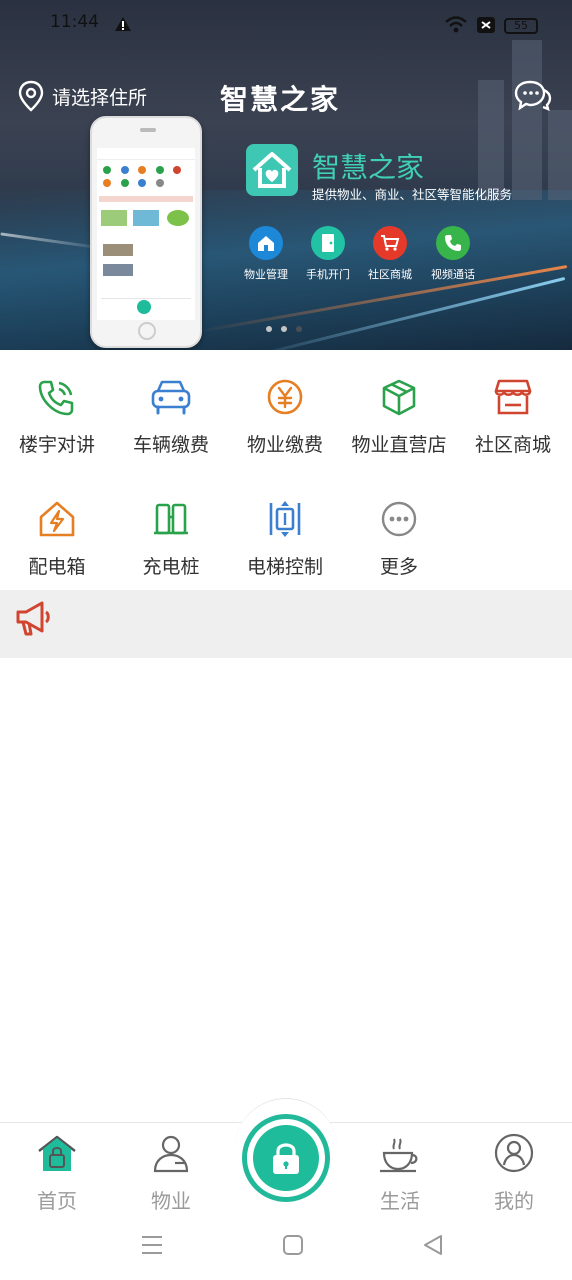 Image resolution: width=572 pixels, height=1280 pixels. What do you see at coordinates (513, 416) in the screenshot?
I see `service-community-mall: 社区商城` at bounding box center [513, 416].